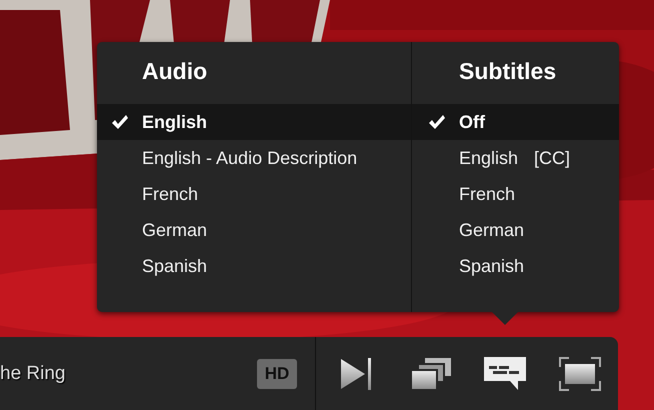  Describe the element at coordinates (174, 71) in the screenshot. I see `menu-heading: Audio` at that location.